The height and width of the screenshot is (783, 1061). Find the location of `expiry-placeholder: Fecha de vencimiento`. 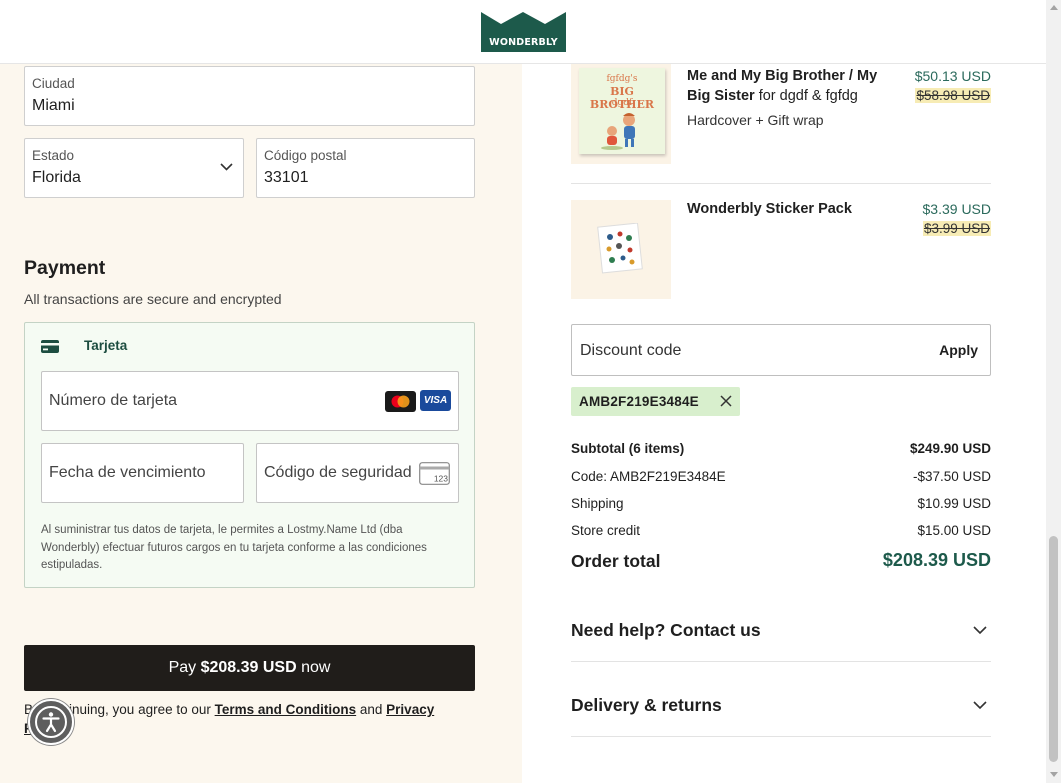

expiry-placeholder: Fecha de vencimiento is located at coordinates (127, 472).